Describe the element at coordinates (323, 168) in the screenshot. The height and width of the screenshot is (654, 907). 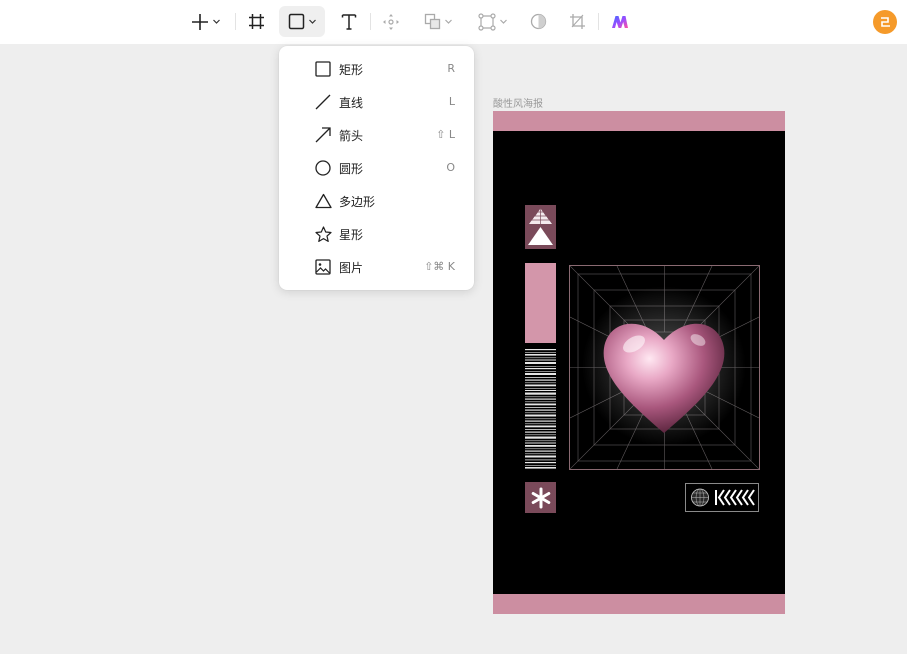
I see `circle-icon` at that location.